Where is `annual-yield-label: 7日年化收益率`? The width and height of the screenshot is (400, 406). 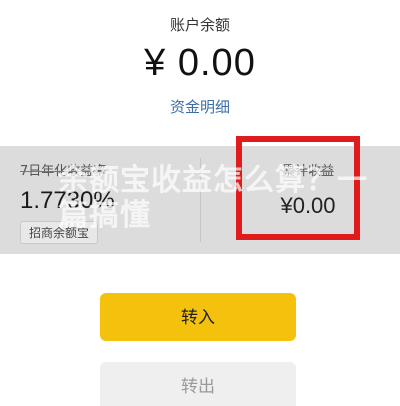
annual-yield-label: 7日年化收益率 is located at coordinates (63, 171).